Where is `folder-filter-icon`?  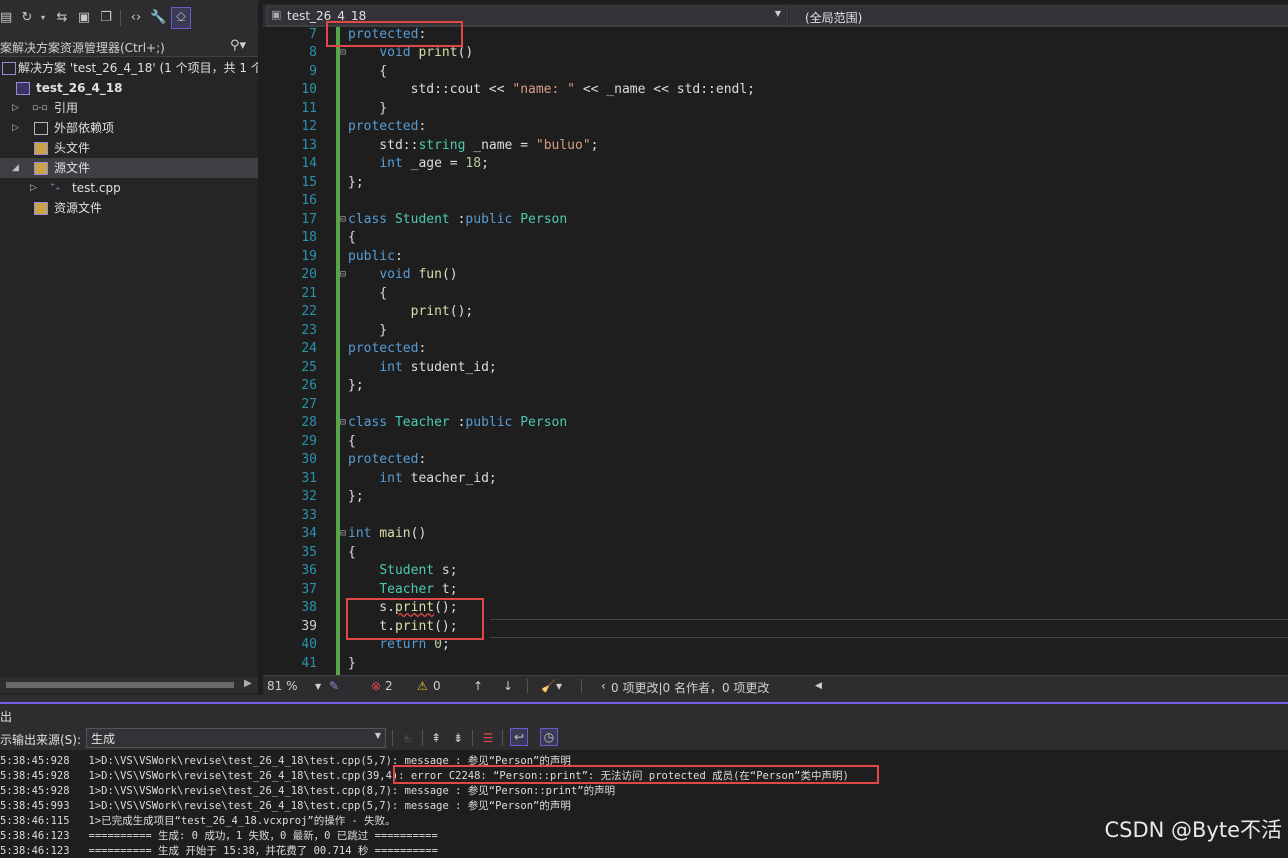
folder-filter-icon is located at coordinates (41, 208).